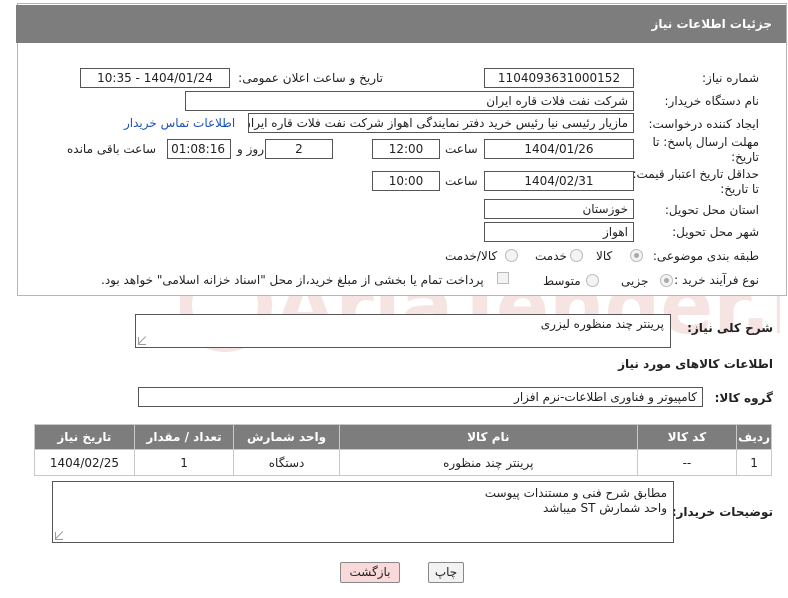  I want to click on creator-label: ایجاد کننده درخواست:, so click(703, 124).